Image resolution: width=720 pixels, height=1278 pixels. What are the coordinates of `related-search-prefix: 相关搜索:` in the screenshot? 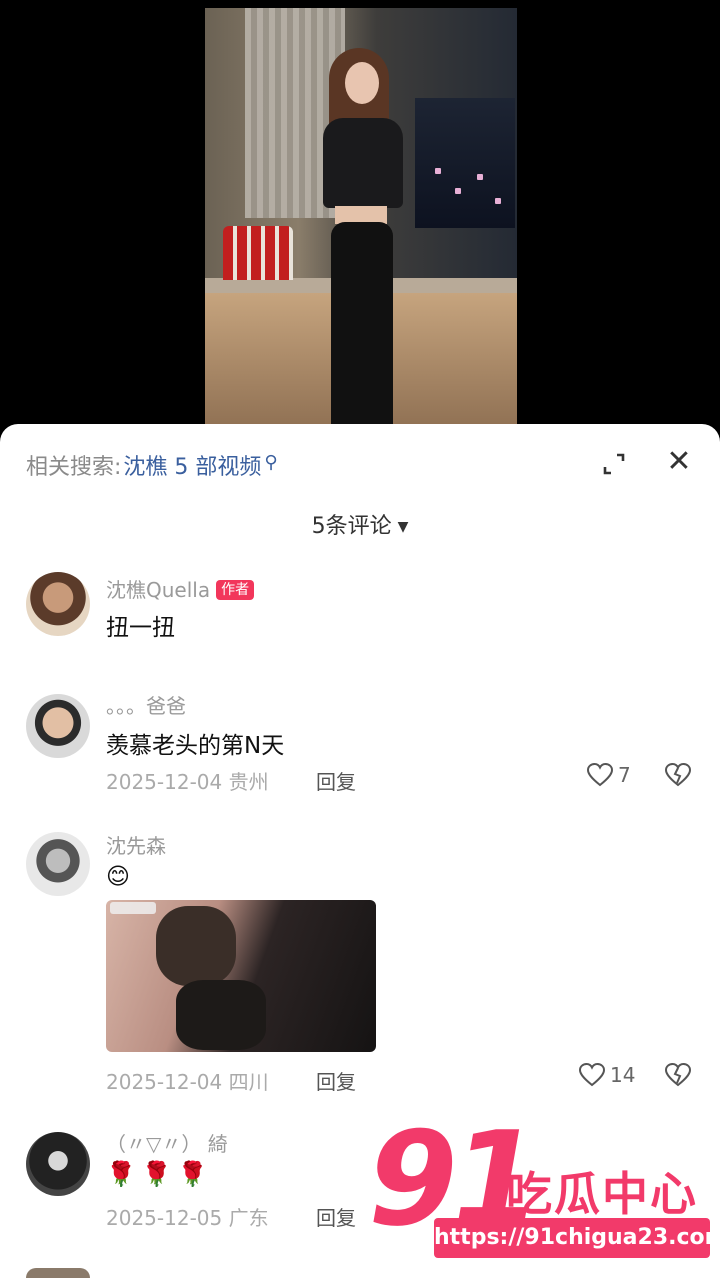 It's located at (74, 467).